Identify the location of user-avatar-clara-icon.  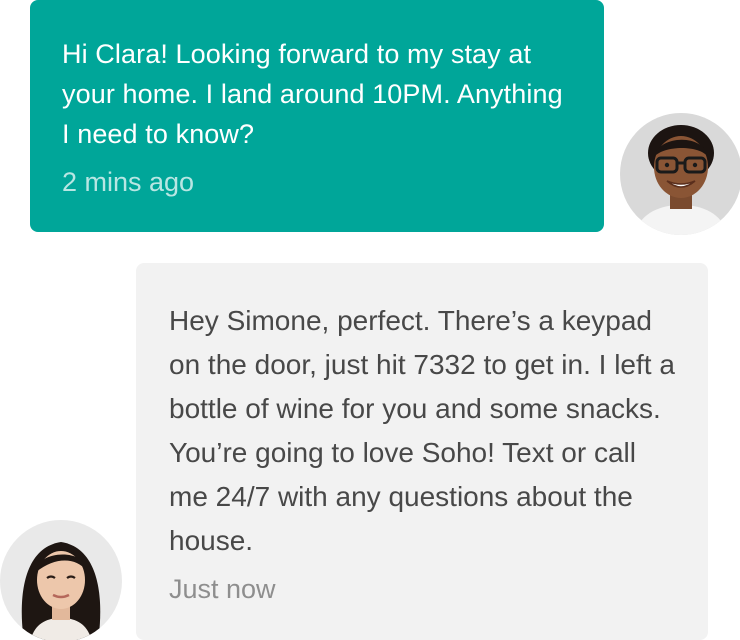
(61, 580).